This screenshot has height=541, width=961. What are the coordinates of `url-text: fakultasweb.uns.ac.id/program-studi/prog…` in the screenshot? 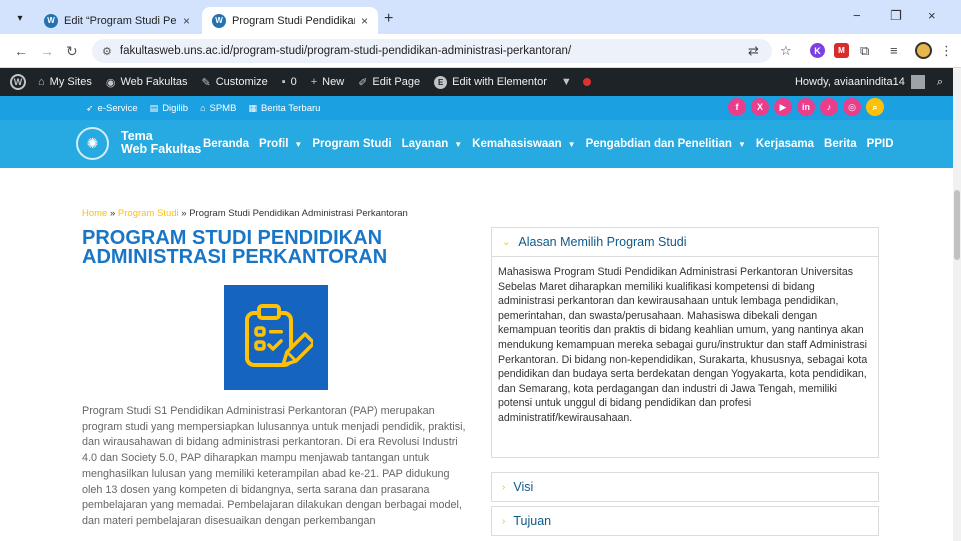 It's located at (345, 51).